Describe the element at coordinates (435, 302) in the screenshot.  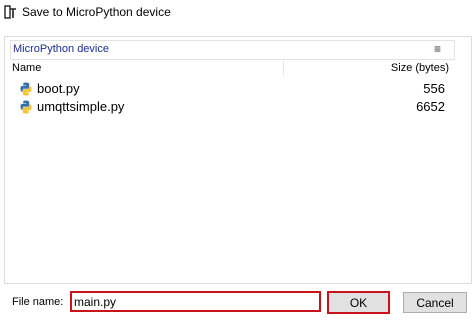
I see `cancel-button: Cancel` at that location.